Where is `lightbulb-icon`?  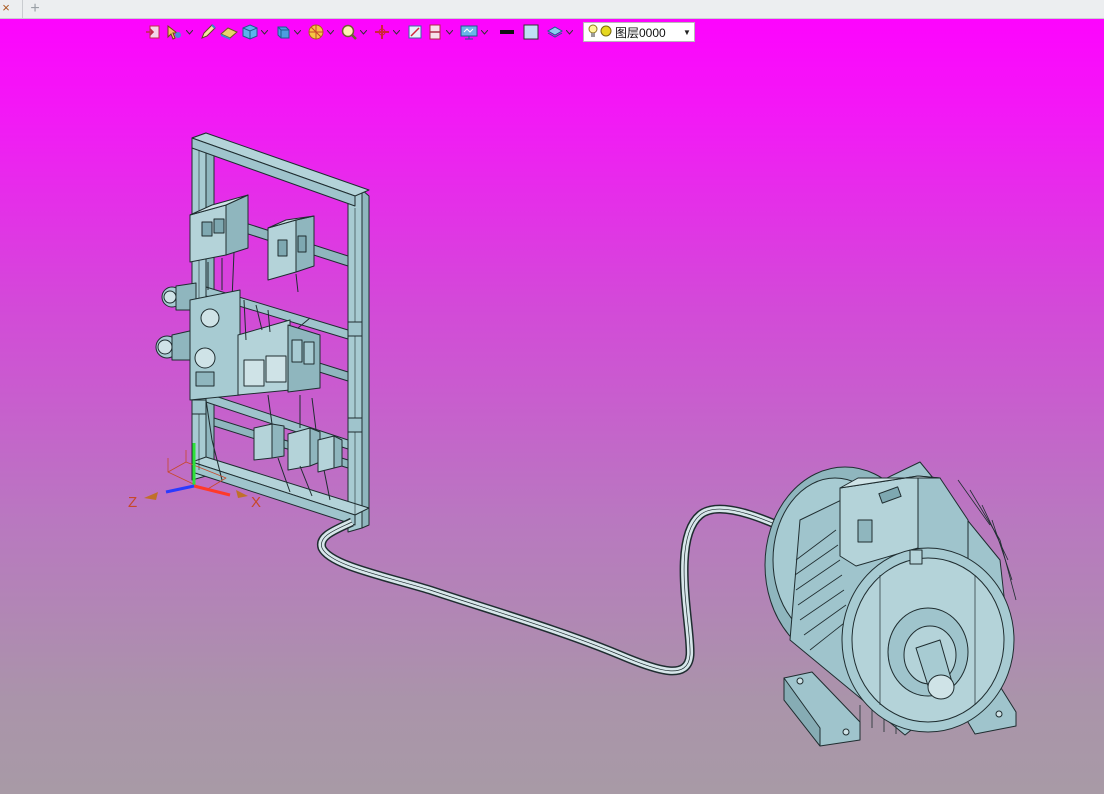
lightbulb-icon is located at coordinates (593, 32).